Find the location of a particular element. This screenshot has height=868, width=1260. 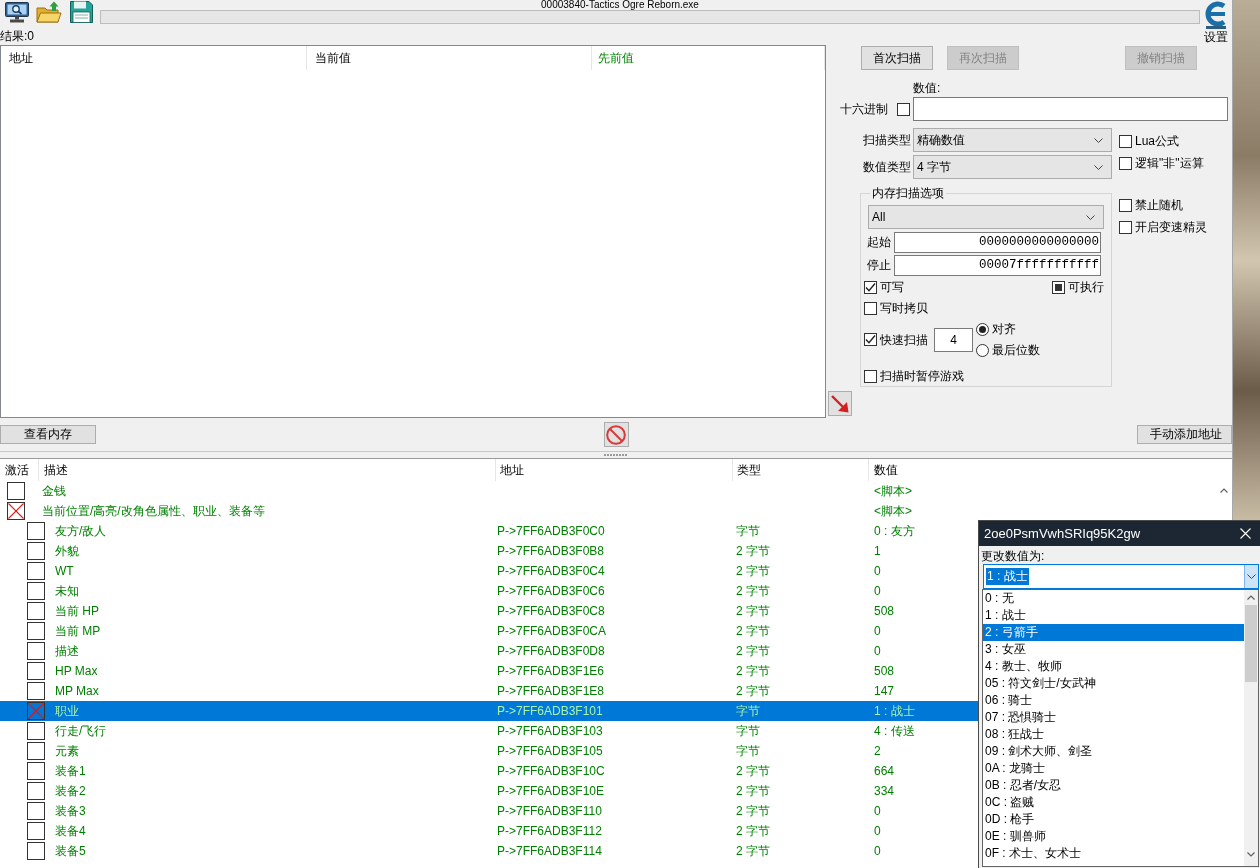

writable-label: 可写 is located at coordinates (892, 287).